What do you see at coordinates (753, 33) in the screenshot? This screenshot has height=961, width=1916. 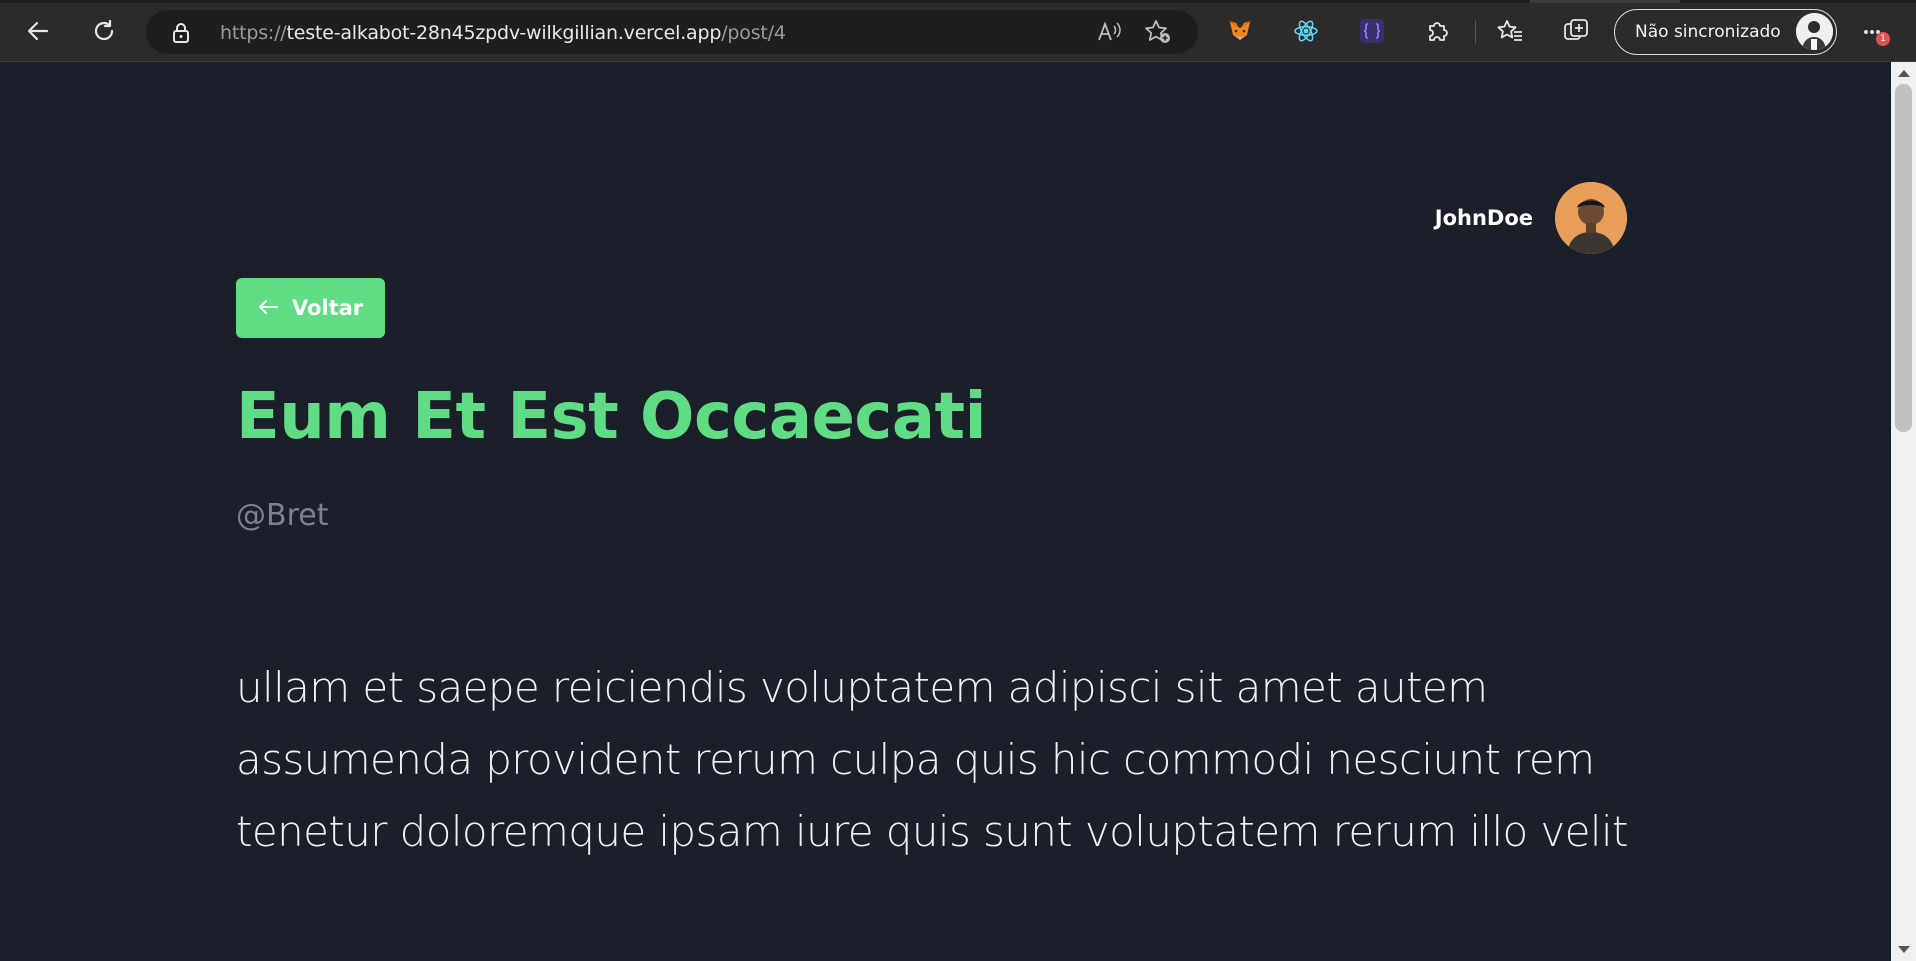 I see `url-path: /post/4` at bounding box center [753, 33].